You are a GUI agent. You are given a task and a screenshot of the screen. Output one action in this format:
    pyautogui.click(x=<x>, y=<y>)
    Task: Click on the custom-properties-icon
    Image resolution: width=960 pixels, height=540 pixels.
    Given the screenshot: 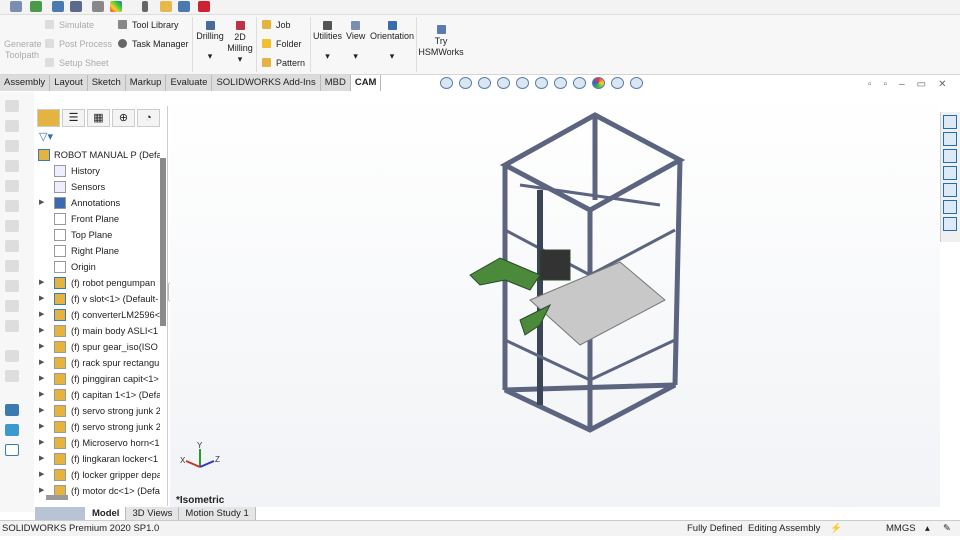 What is the action you would take?
    pyautogui.click(x=950, y=207)
    